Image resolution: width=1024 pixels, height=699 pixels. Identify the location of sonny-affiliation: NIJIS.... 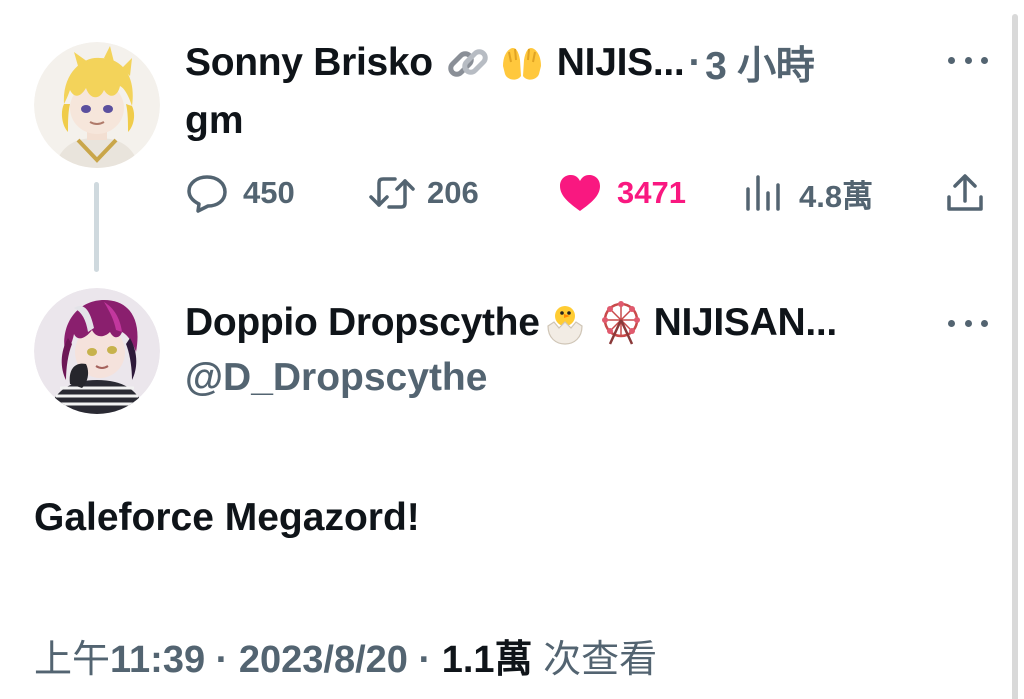
(620, 62).